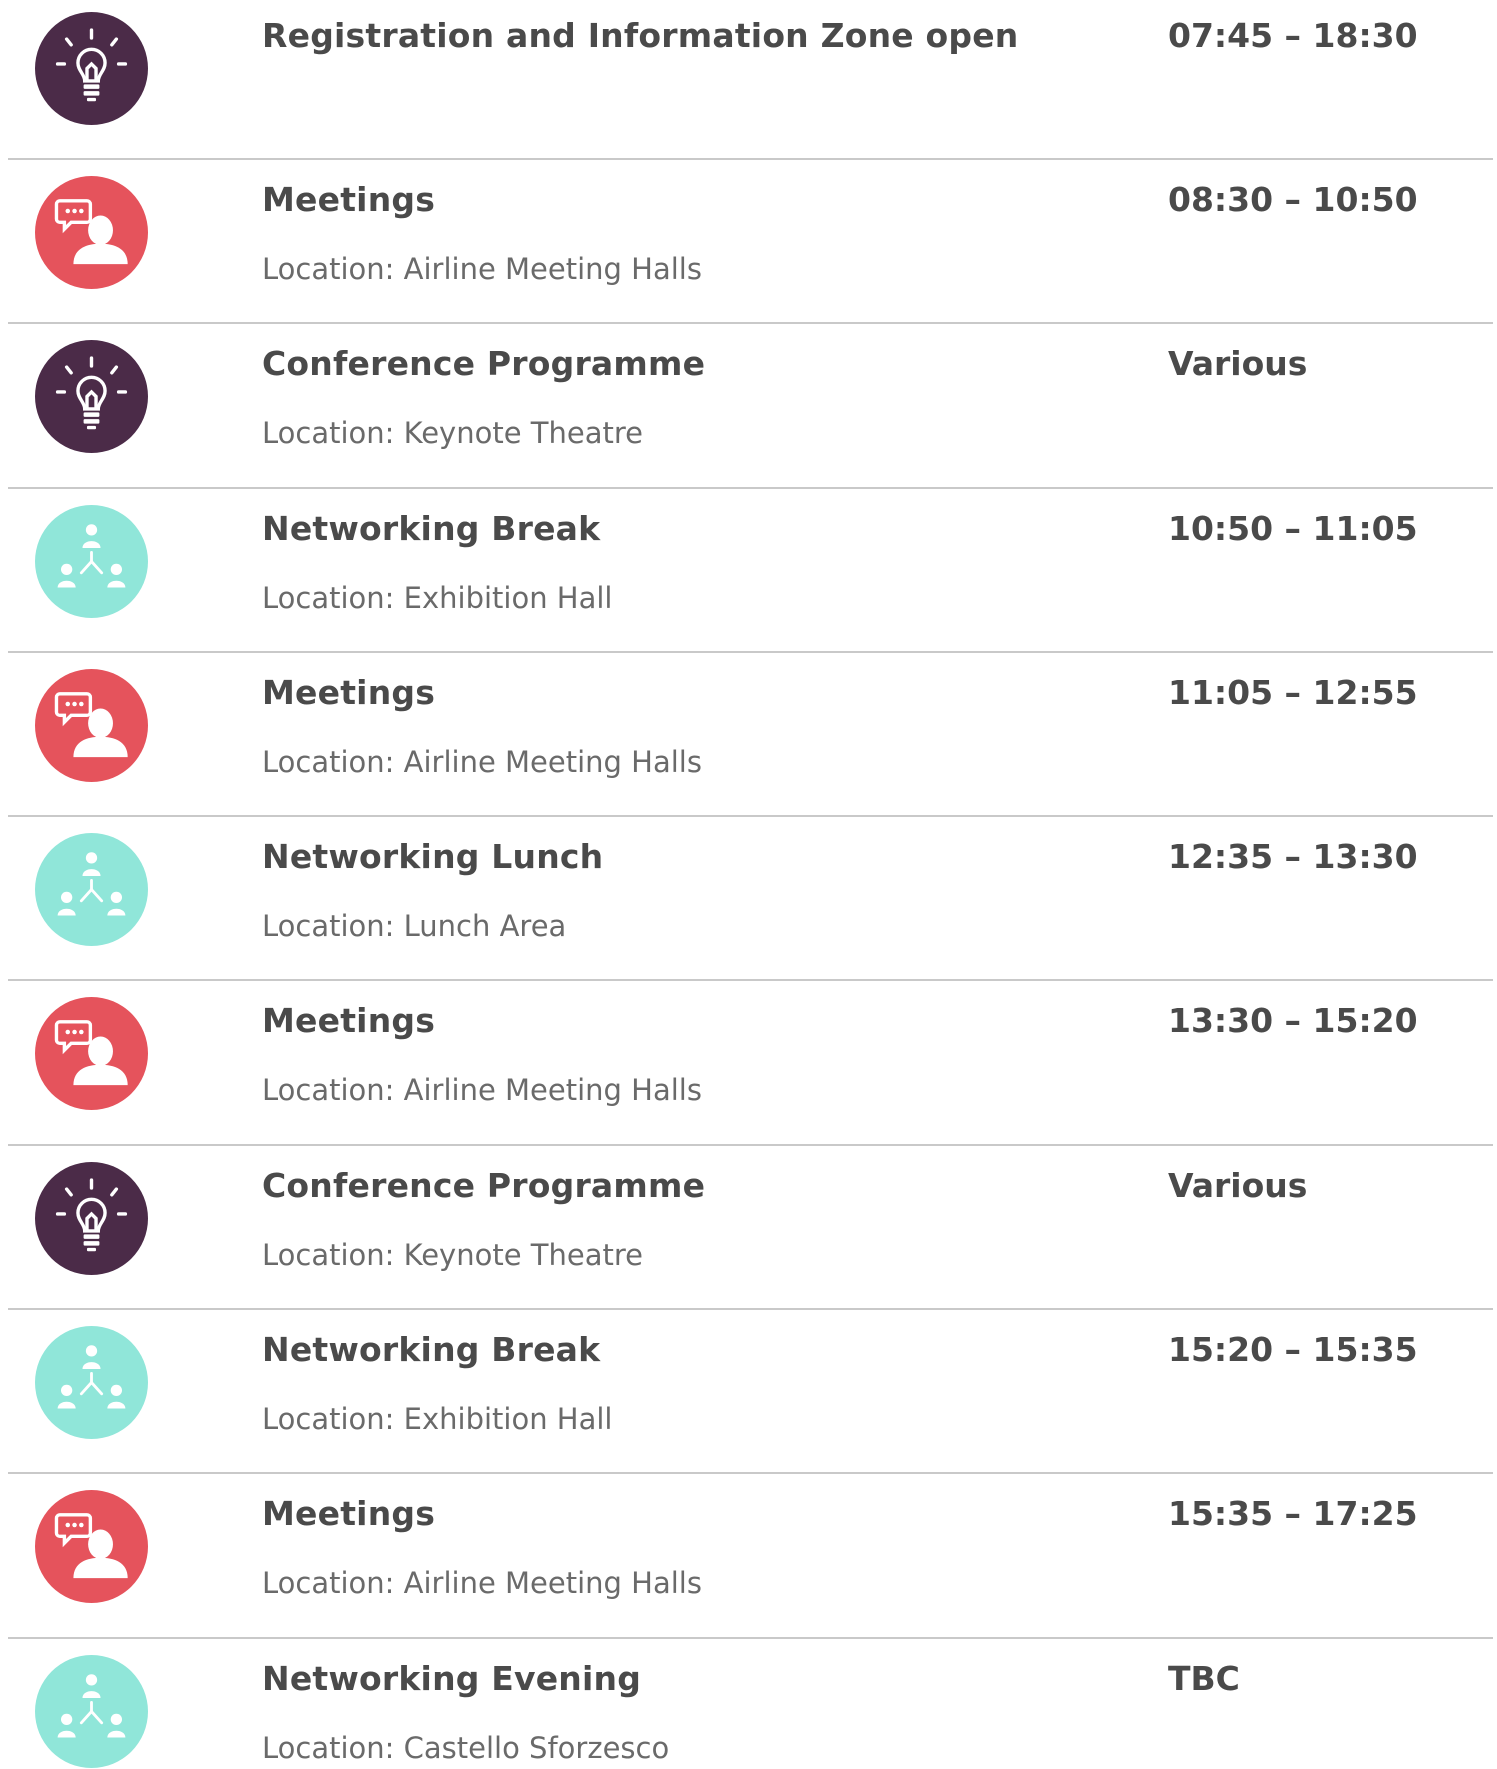  What do you see at coordinates (1293, 1349) in the screenshot?
I see `item-time: 15:20 – 15:35` at bounding box center [1293, 1349].